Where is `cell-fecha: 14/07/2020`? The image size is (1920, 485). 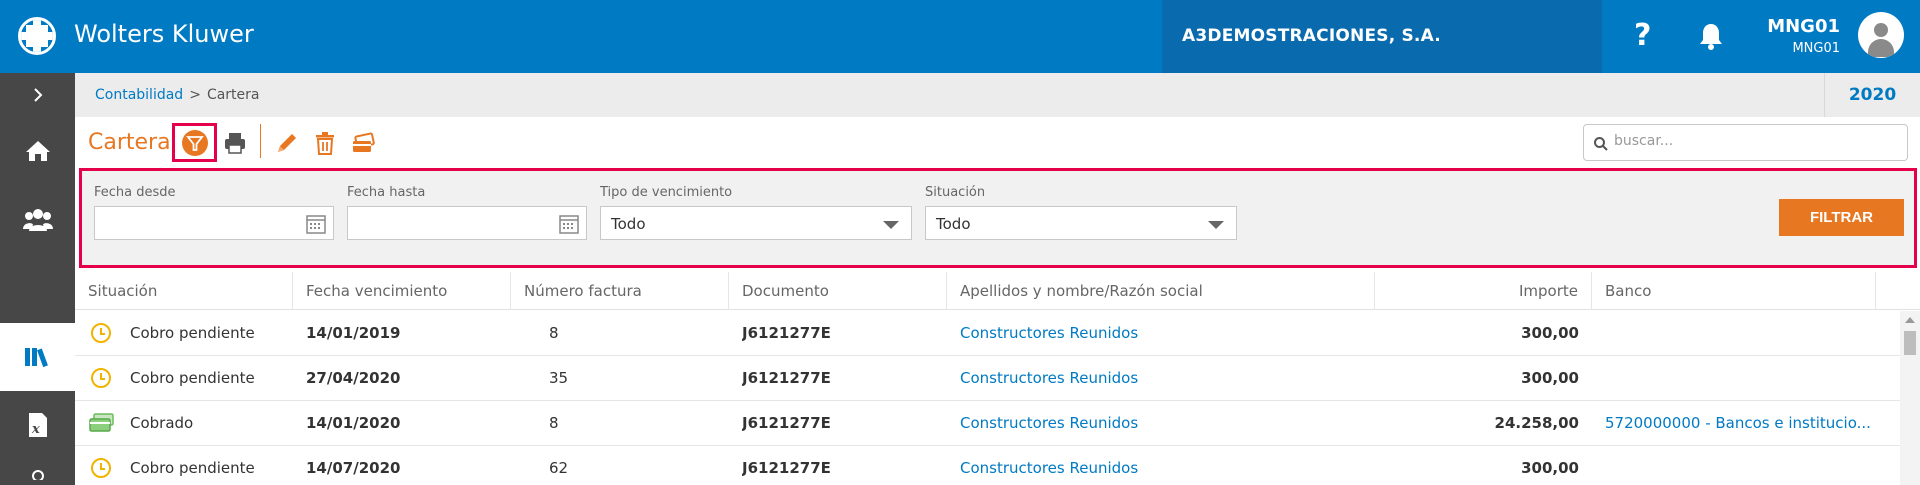
cell-fecha: 14/07/2020 is located at coordinates (353, 468).